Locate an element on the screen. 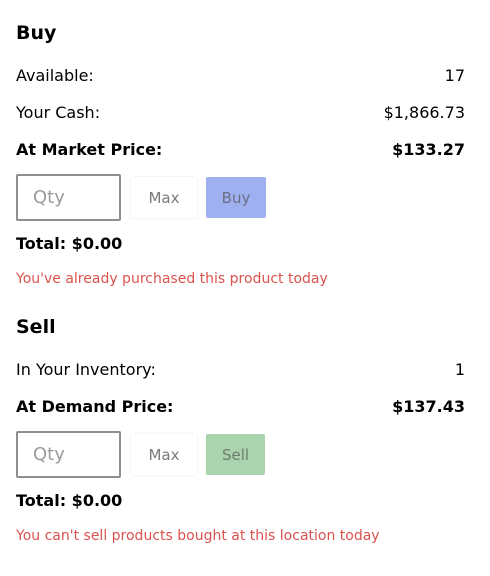 This screenshot has width=490, height=576. sell-qty-input is located at coordinates (68, 454).